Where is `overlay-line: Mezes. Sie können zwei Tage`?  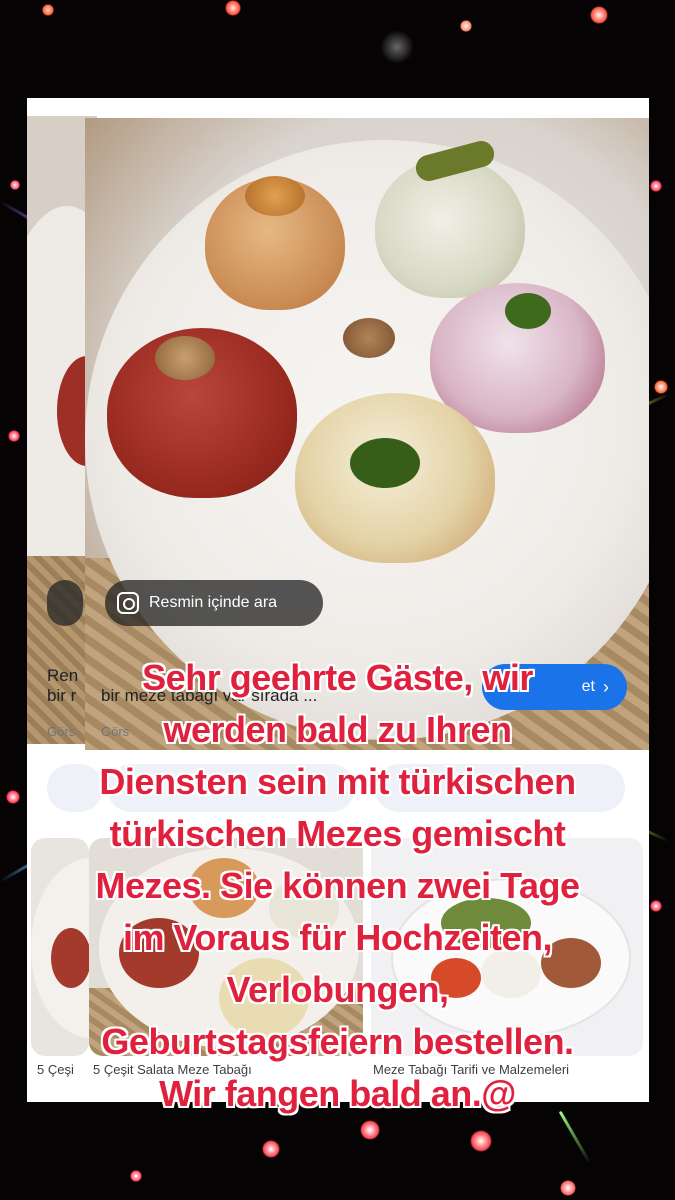 overlay-line: Mezes. Sie können zwei Tage is located at coordinates (337, 885).